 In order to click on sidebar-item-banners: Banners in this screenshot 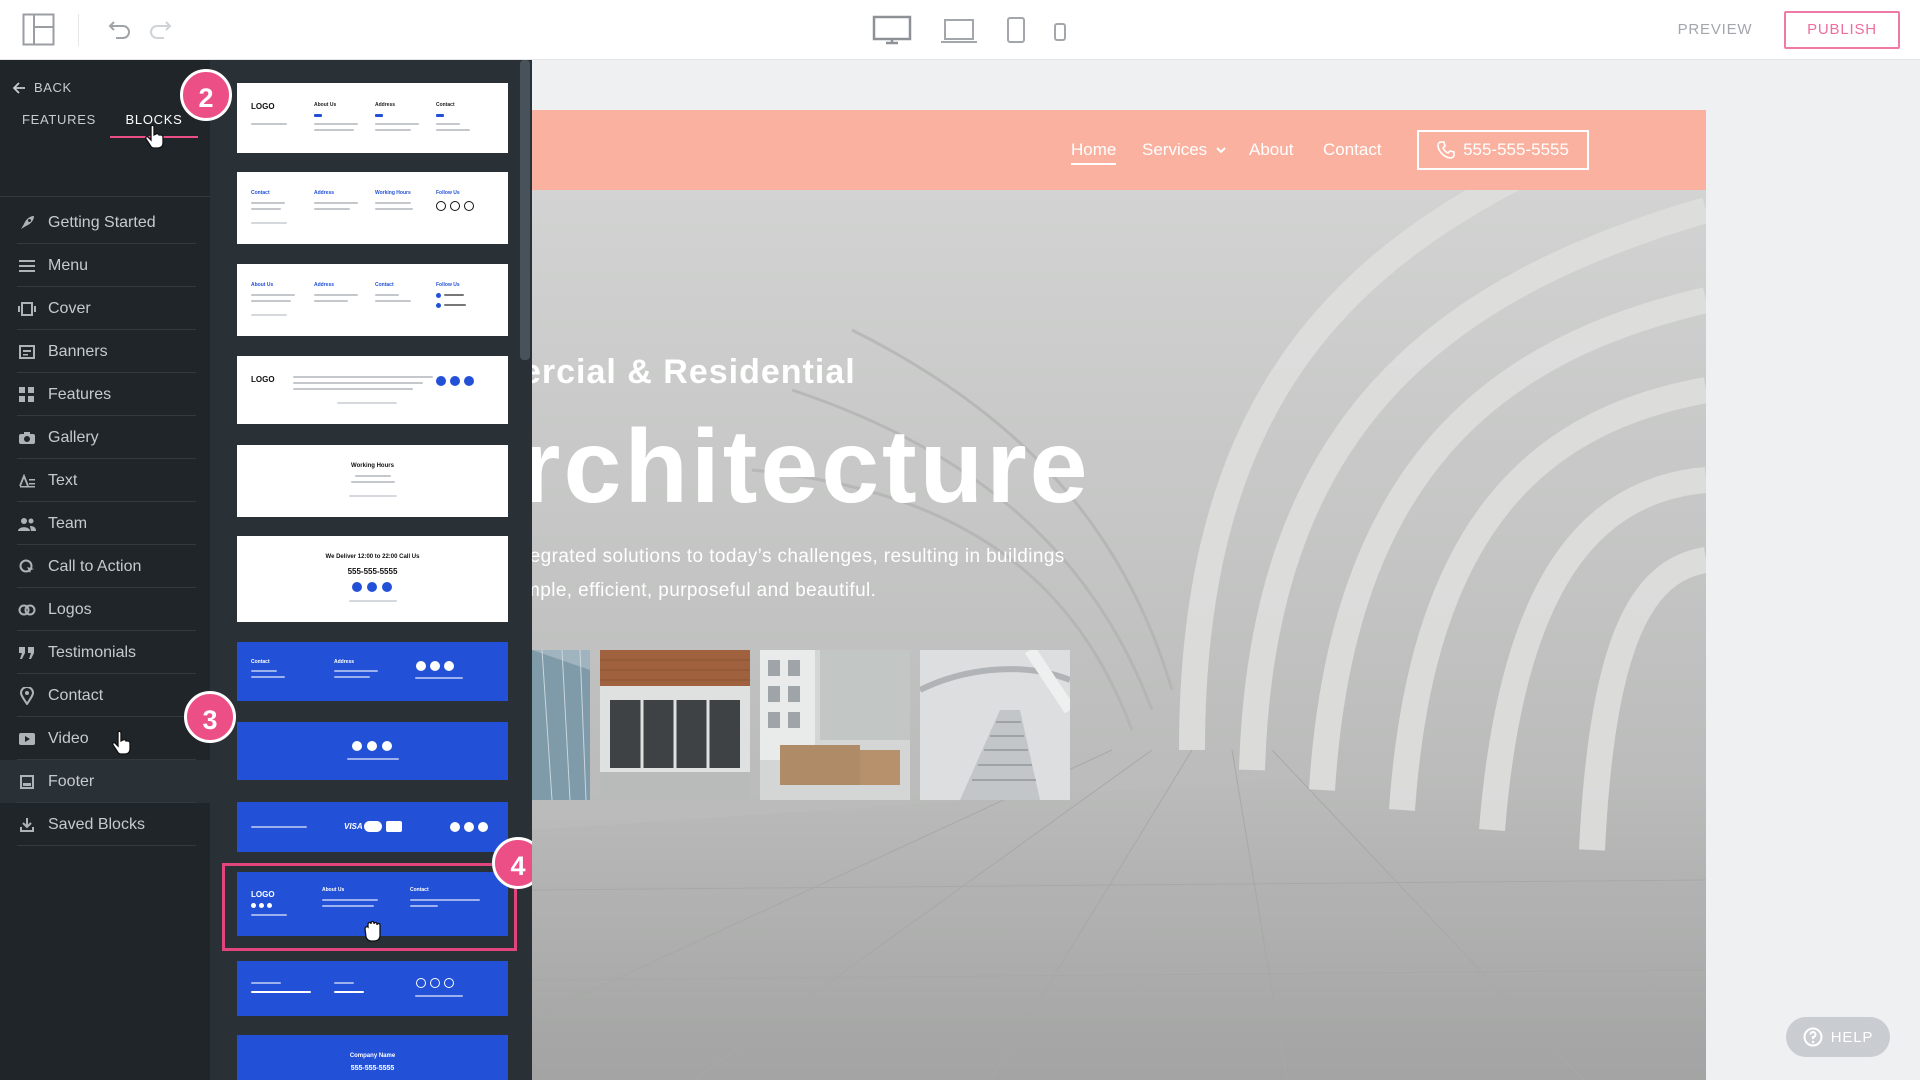, I will do `click(105, 351)`.